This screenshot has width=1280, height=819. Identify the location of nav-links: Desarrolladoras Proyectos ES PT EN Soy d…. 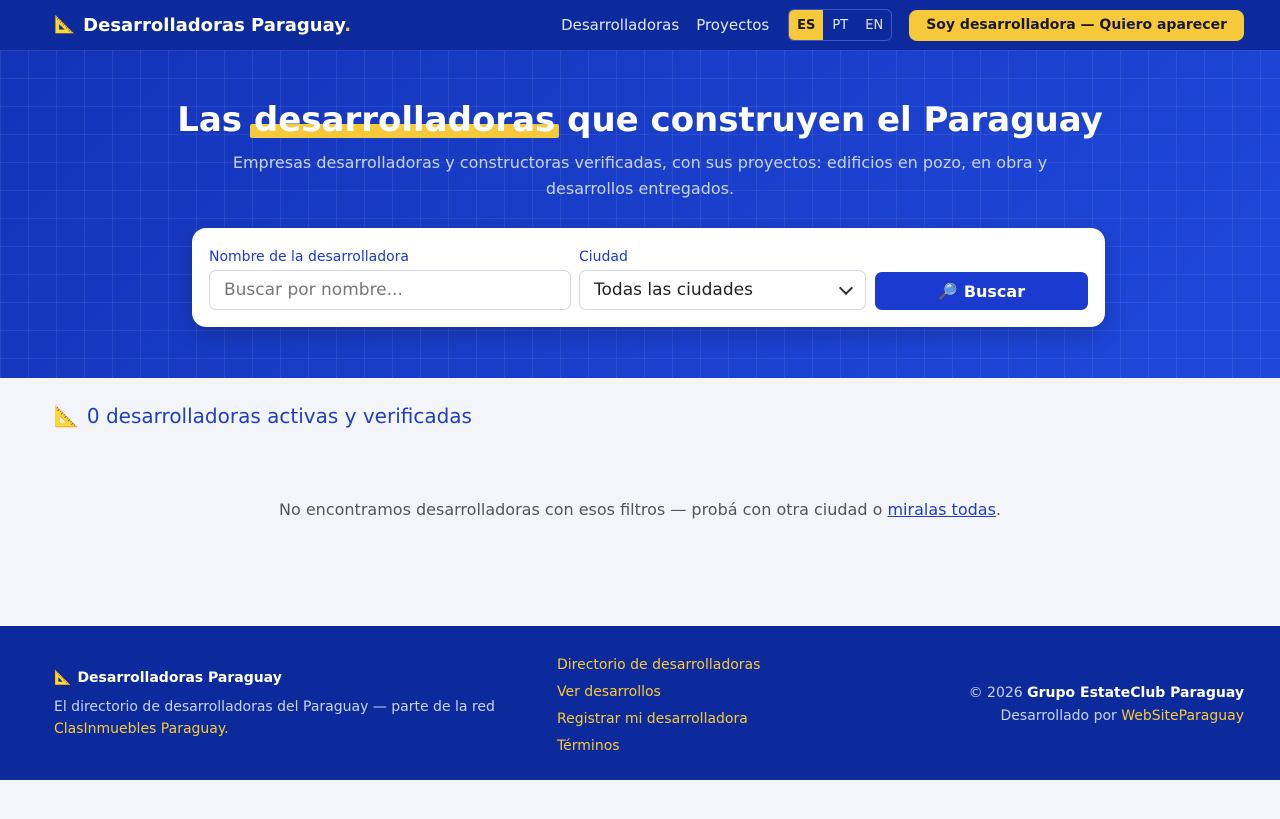
(902, 25).